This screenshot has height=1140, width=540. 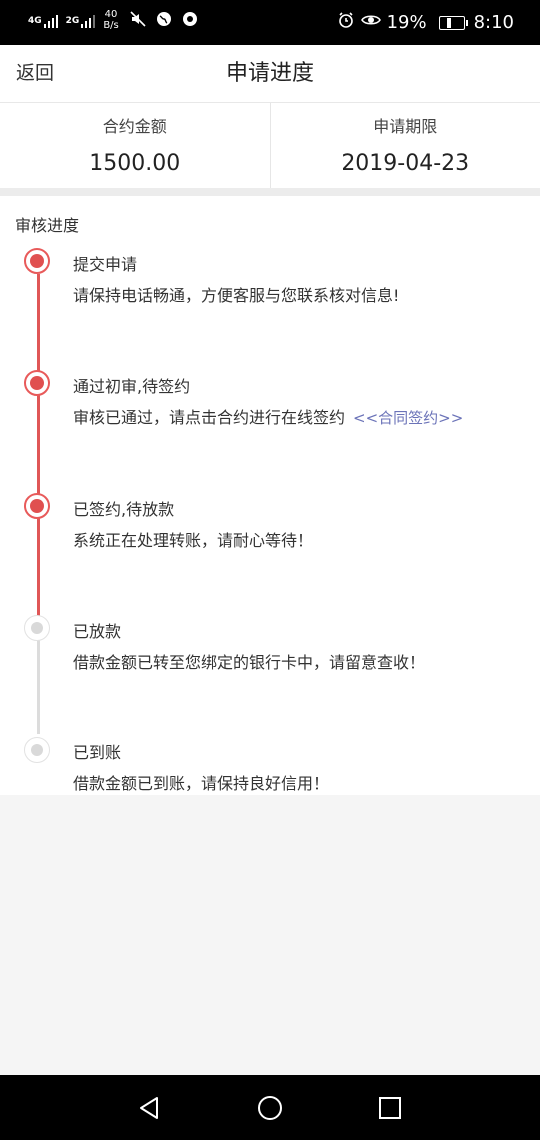 What do you see at coordinates (408, 418) in the screenshot?
I see `contract-sign-link: <<合同签约>>` at bounding box center [408, 418].